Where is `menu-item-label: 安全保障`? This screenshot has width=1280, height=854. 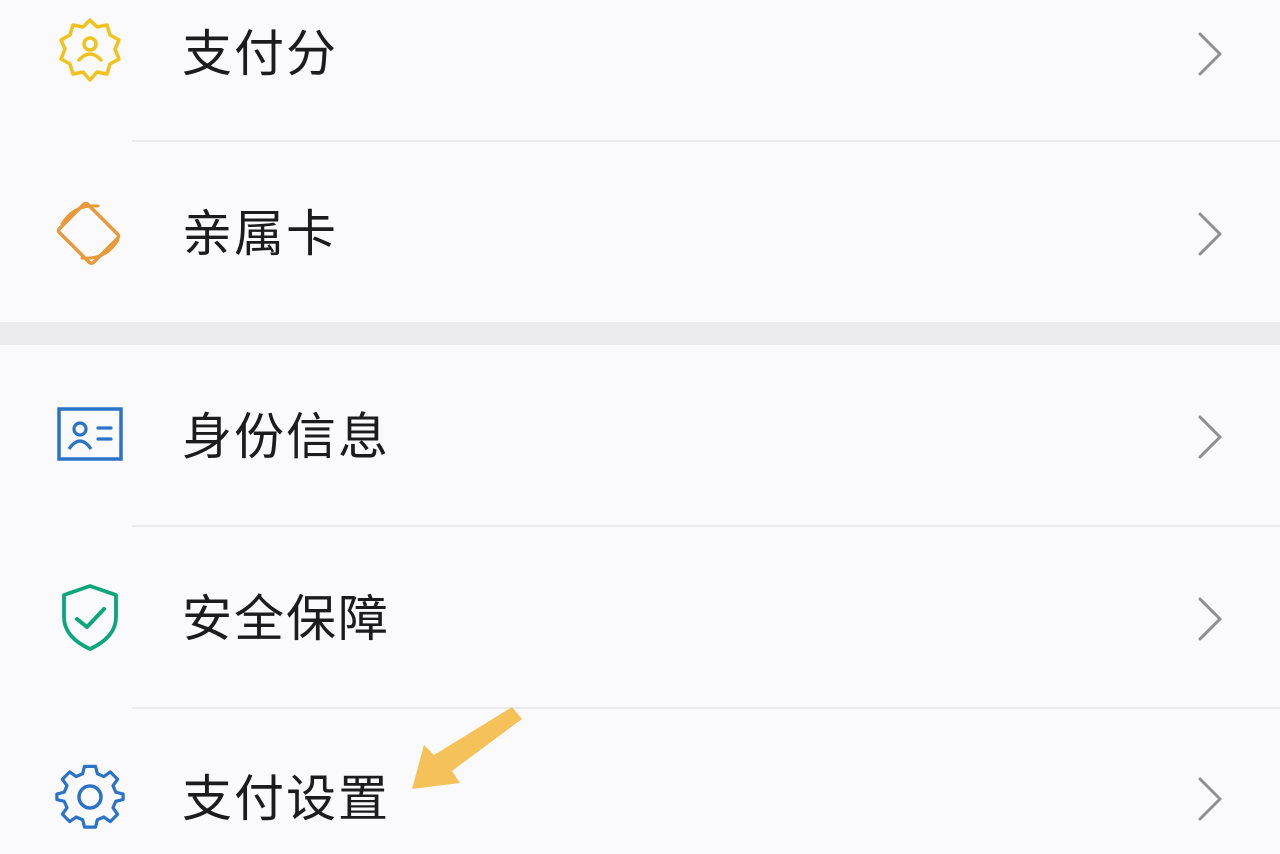
menu-item-label: 安全保障 is located at coordinates (286, 619).